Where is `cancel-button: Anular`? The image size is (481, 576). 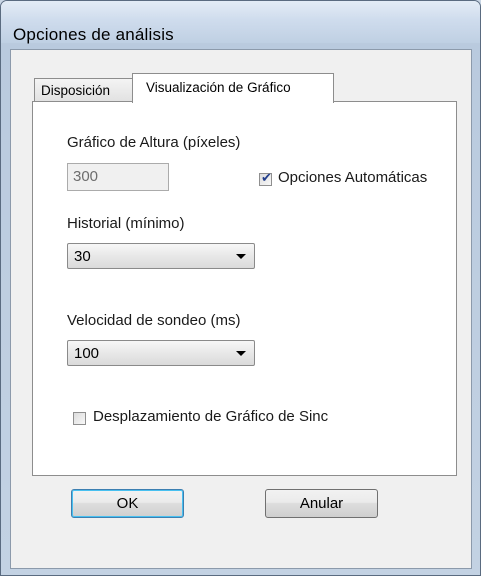 cancel-button: Anular is located at coordinates (321, 503).